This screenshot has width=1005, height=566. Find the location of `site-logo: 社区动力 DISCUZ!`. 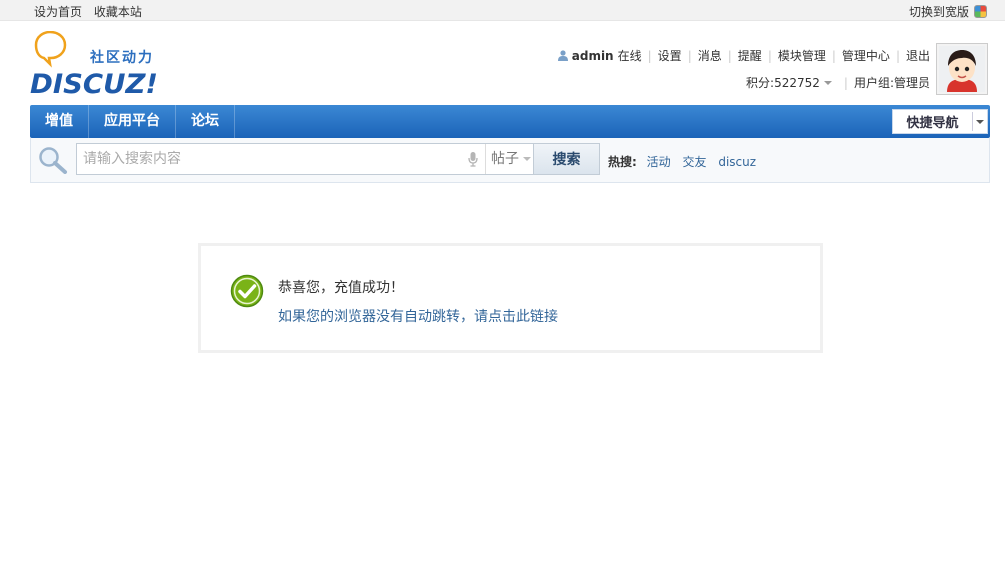

site-logo: 社区动力 DISCUZ! is located at coordinates (97, 65).